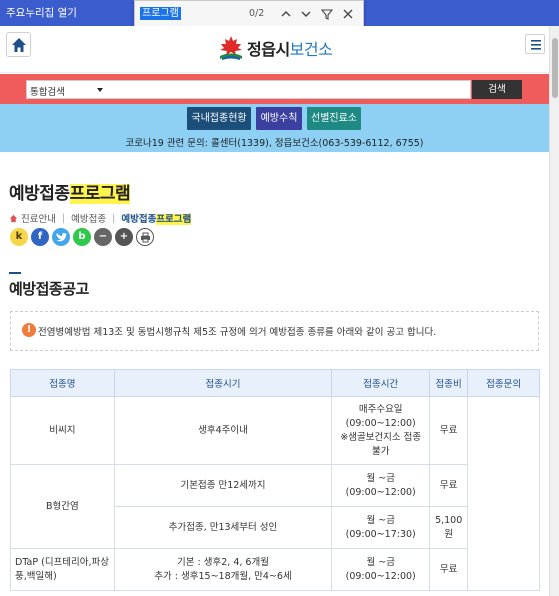  What do you see at coordinates (62, 430) in the screenshot?
I see `vaccine-name-cell: 비씨지` at bounding box center [62, 430].